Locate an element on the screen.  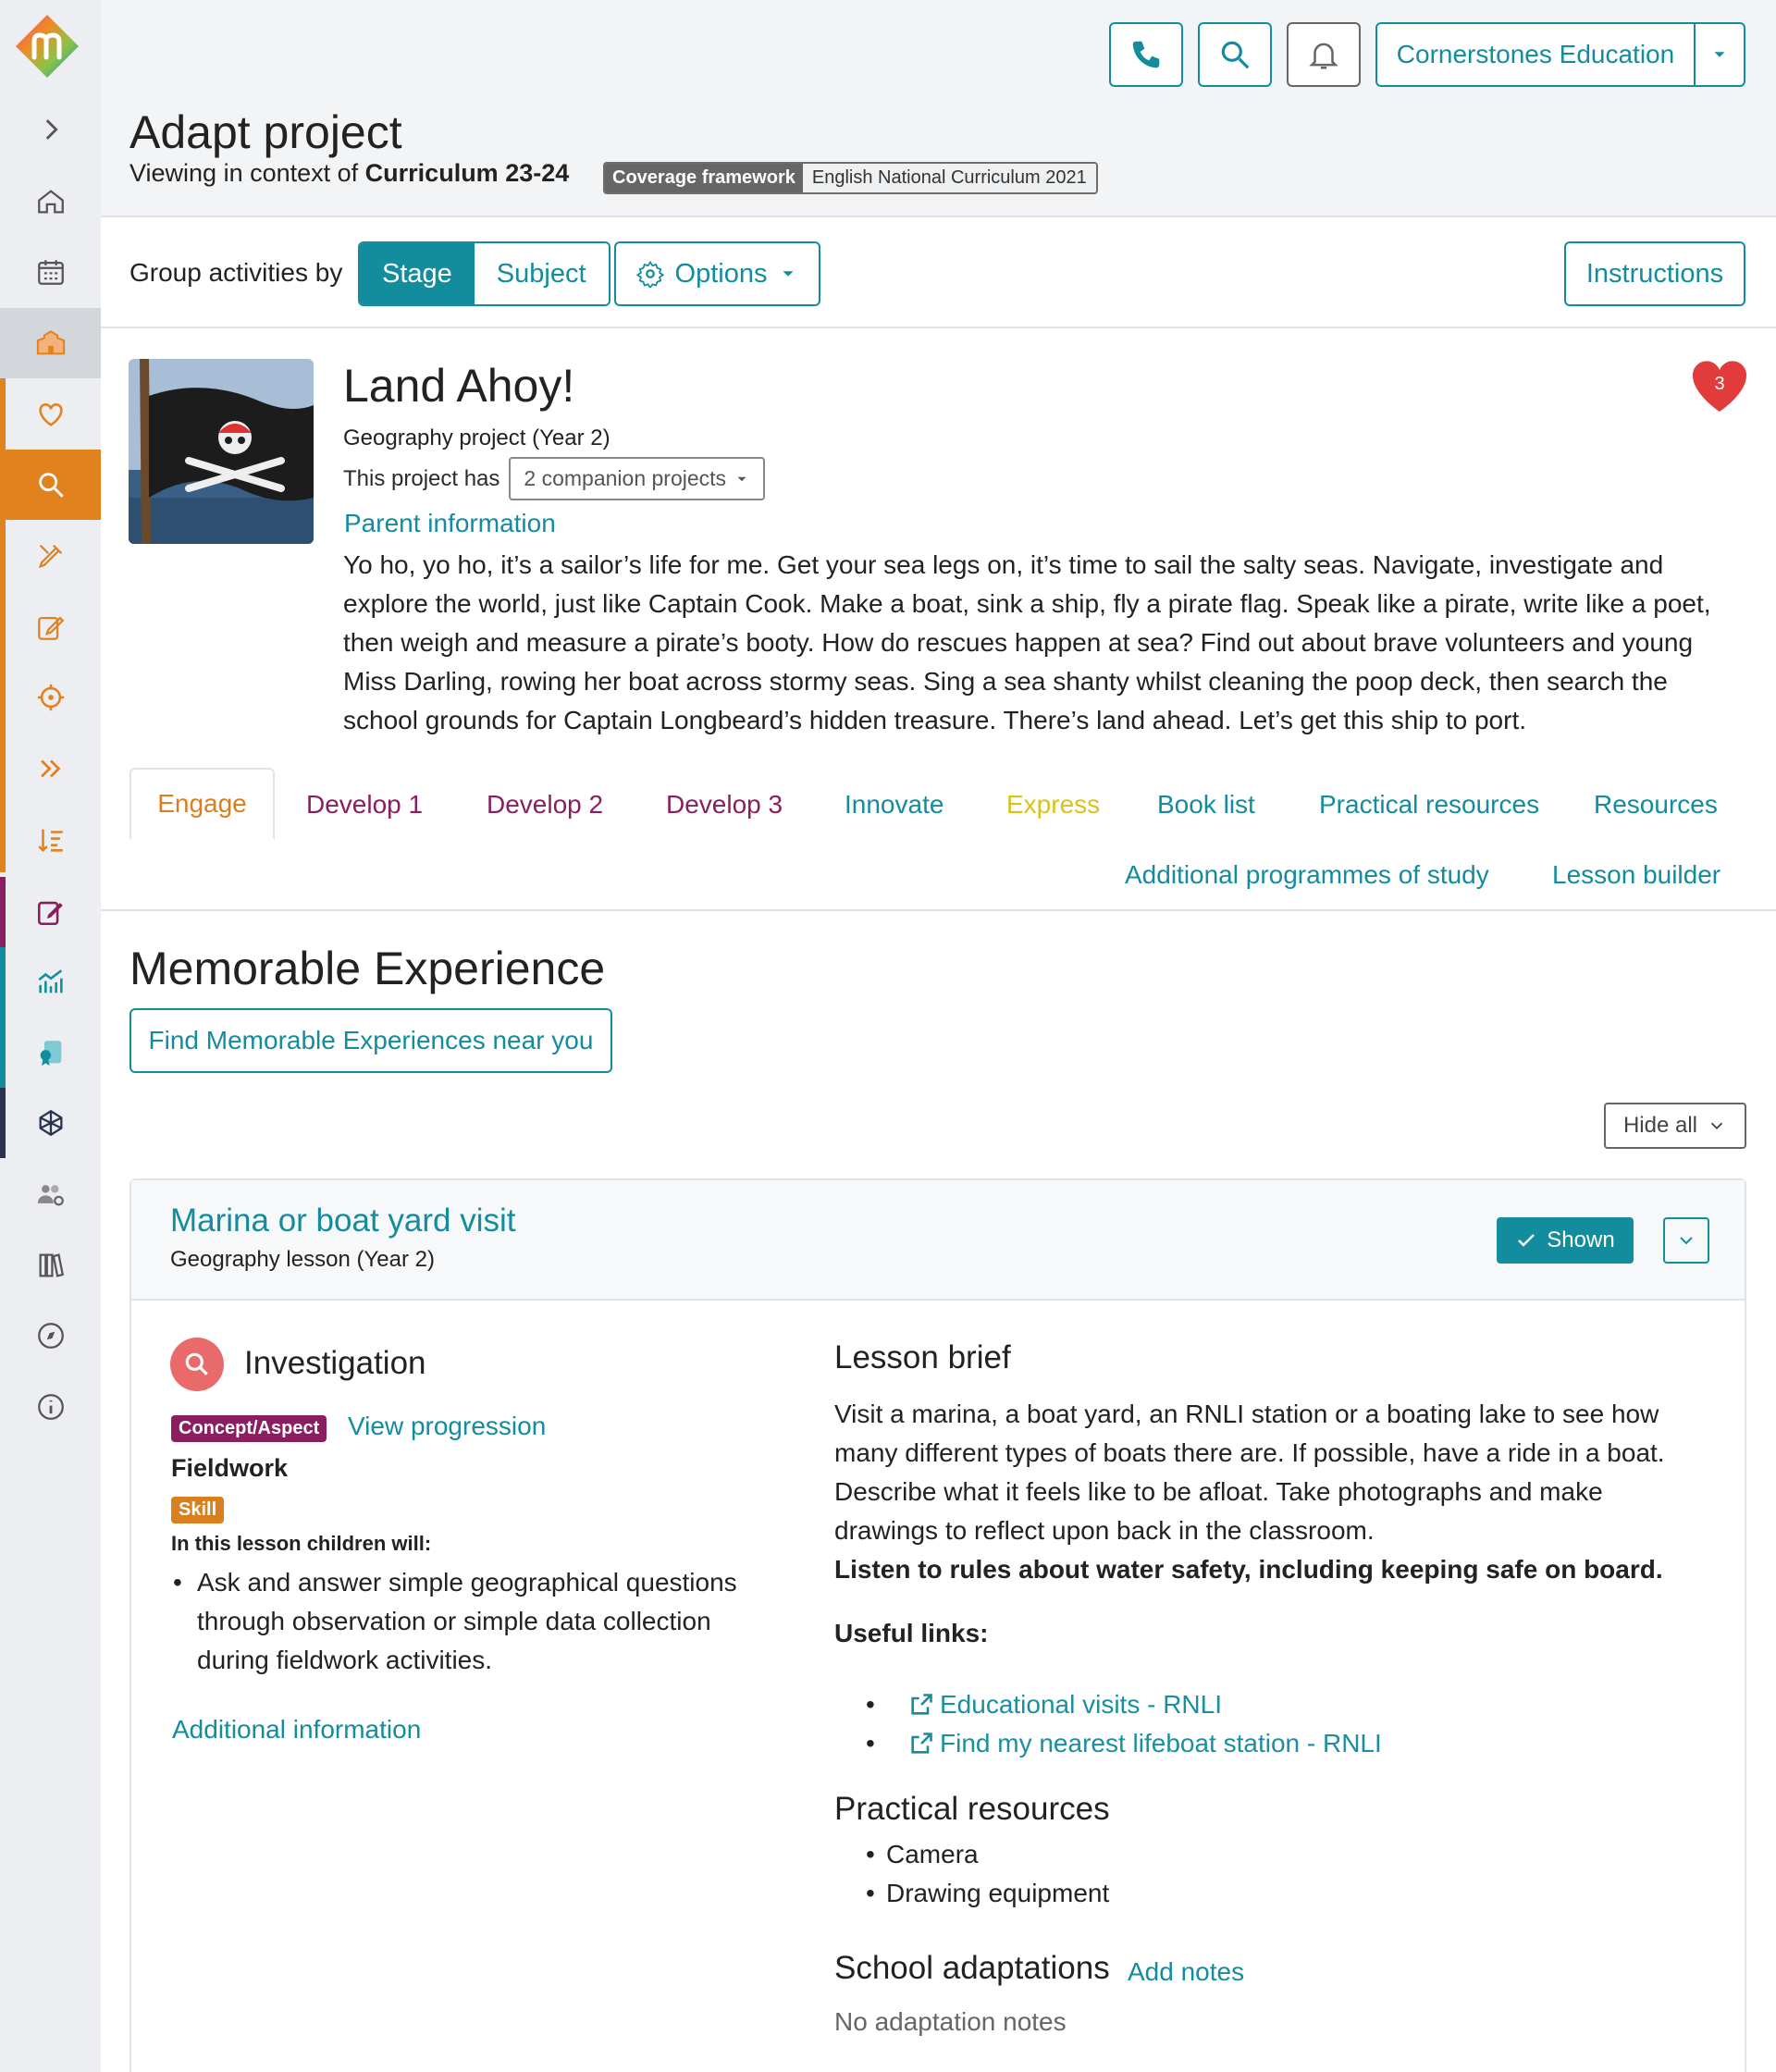
sidebar-item-school is located at coordinates (51, 343).